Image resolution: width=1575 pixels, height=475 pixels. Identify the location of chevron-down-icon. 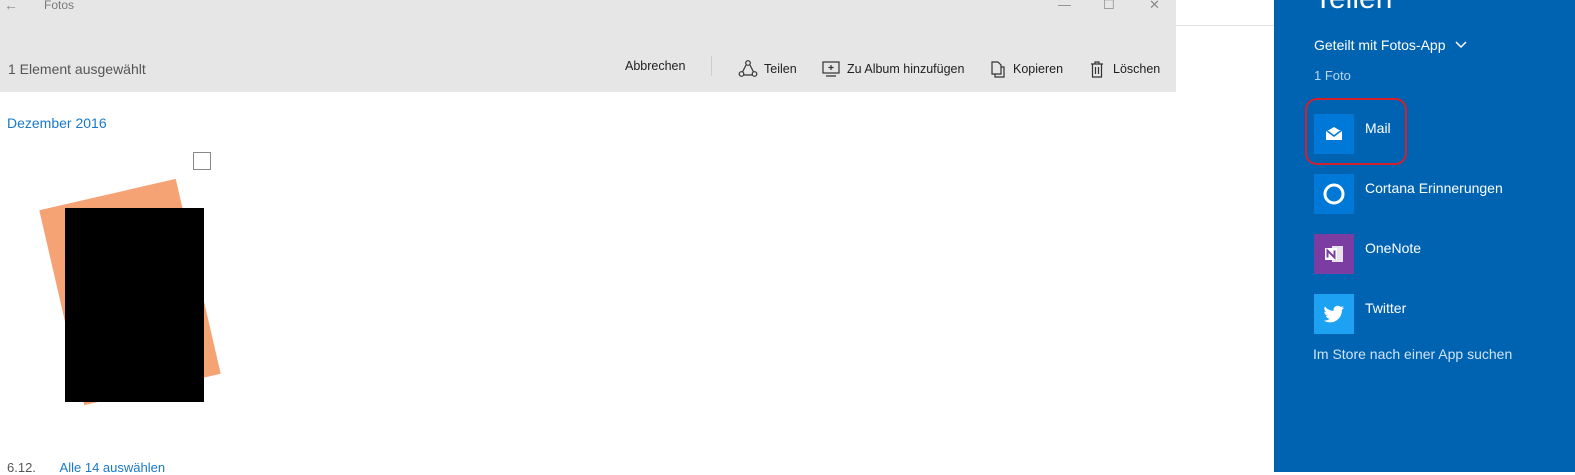
(1461, 45).